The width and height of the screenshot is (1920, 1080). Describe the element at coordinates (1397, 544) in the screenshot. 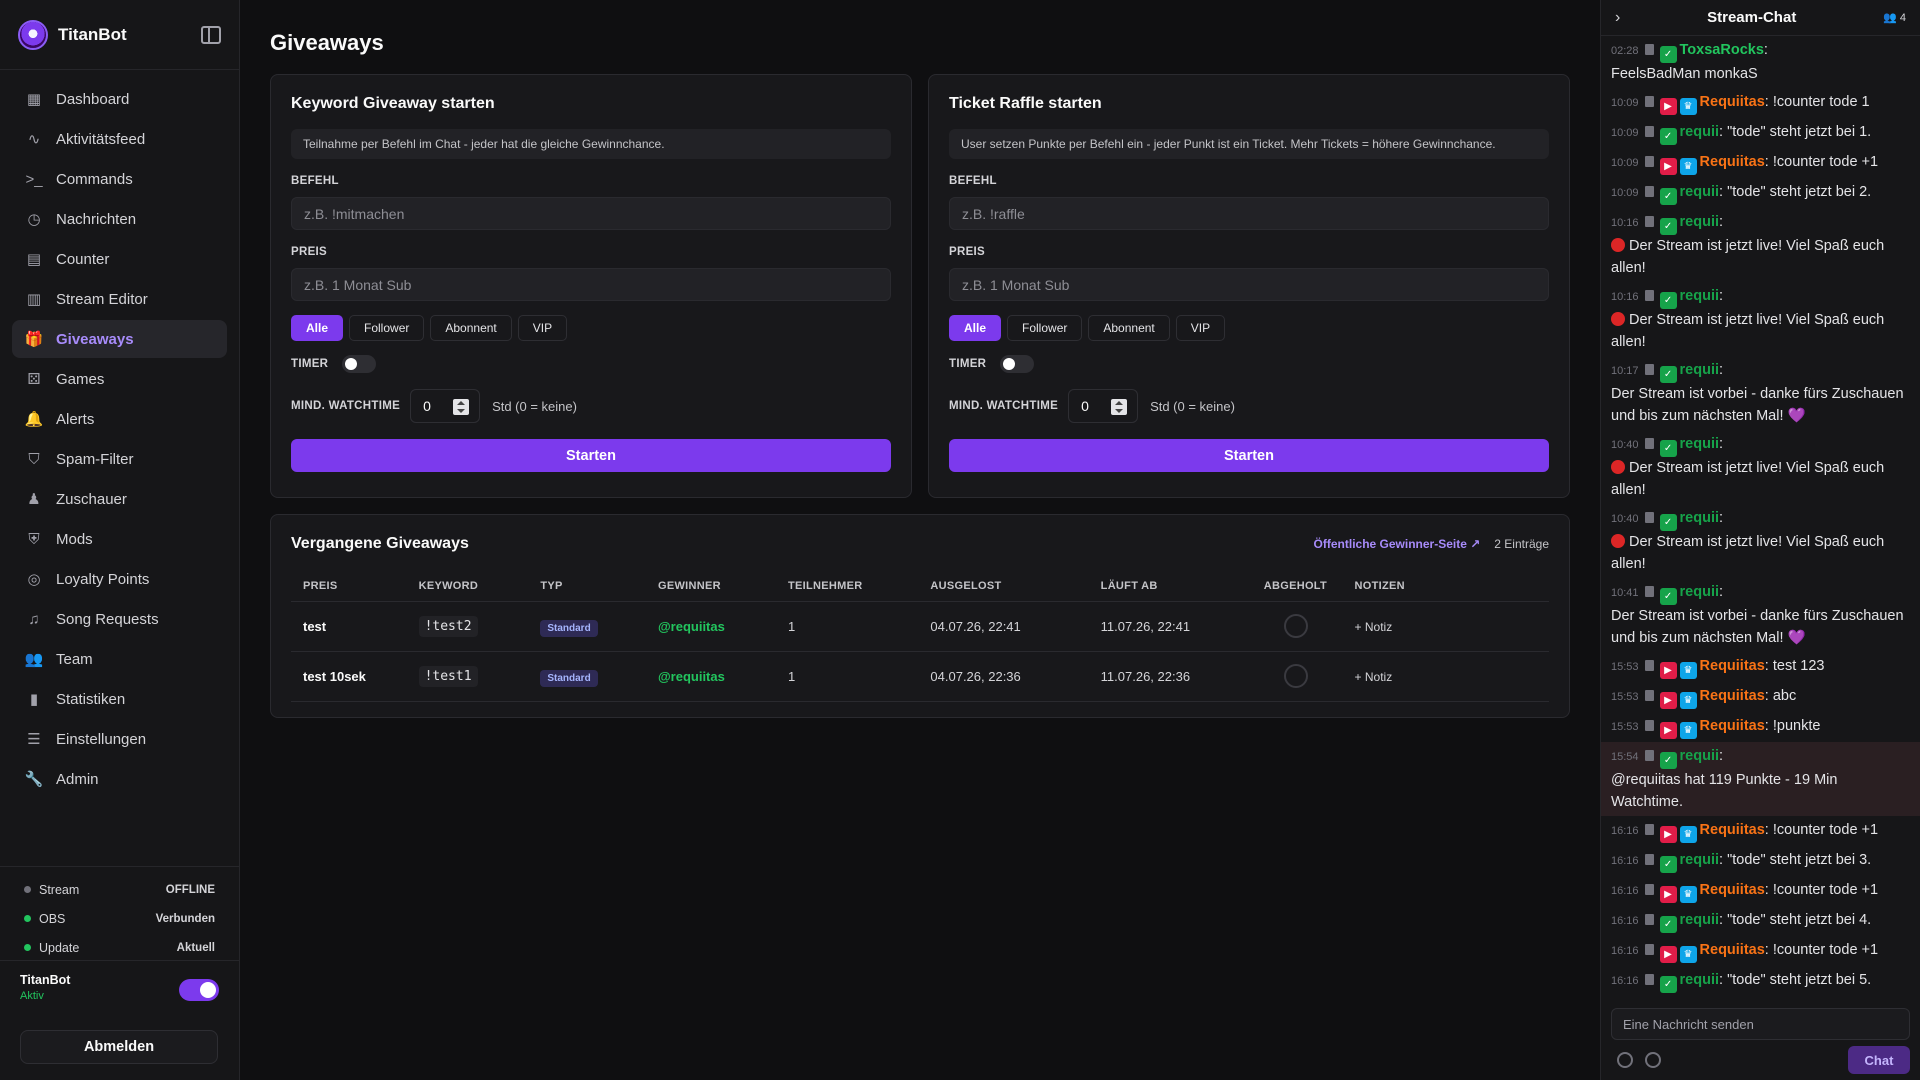

I see `public-winner-page-link: Öffentliche Gewinner-Seite ↗` at that location.